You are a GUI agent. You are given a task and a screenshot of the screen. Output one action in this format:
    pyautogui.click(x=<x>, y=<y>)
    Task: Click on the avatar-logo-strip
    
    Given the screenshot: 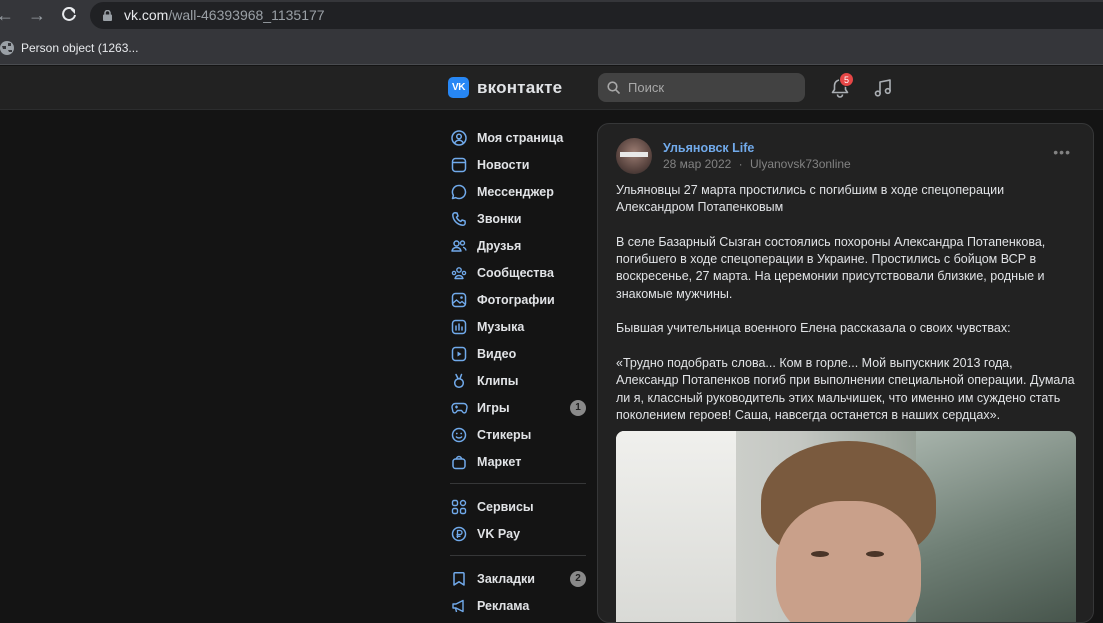 What is the action you would take?
    pyautogui.click(x=634, y=154)
    